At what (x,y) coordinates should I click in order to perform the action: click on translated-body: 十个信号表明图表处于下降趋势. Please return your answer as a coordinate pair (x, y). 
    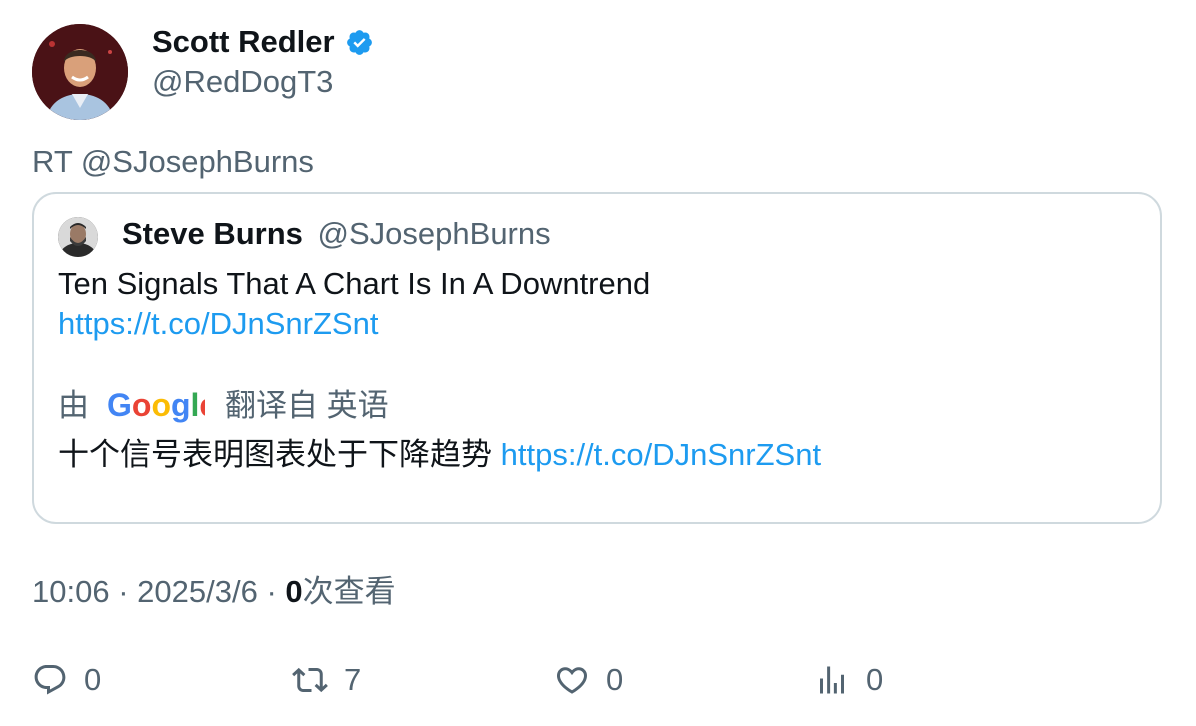
    Looking at the image, I should click on (275, 454).